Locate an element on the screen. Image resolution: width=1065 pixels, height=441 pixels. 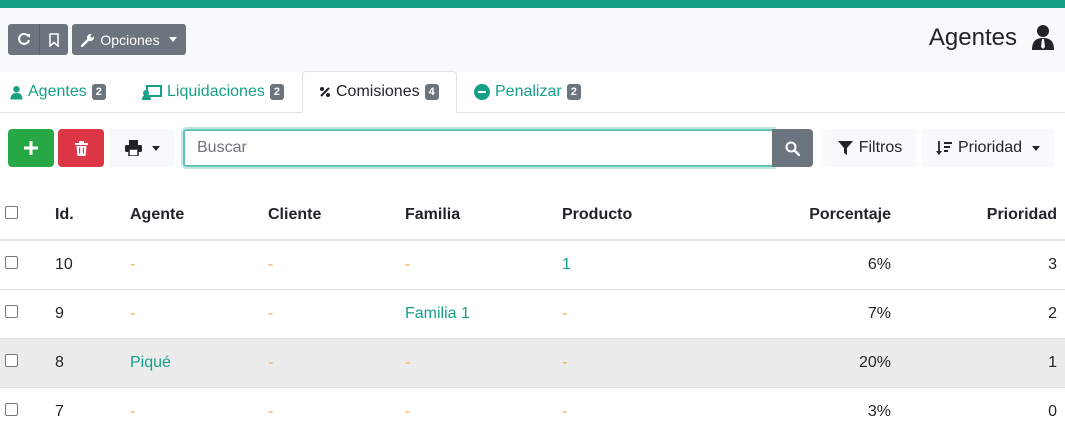
tab-agentes: Agentes 2 is located at coordinates (58, 92).